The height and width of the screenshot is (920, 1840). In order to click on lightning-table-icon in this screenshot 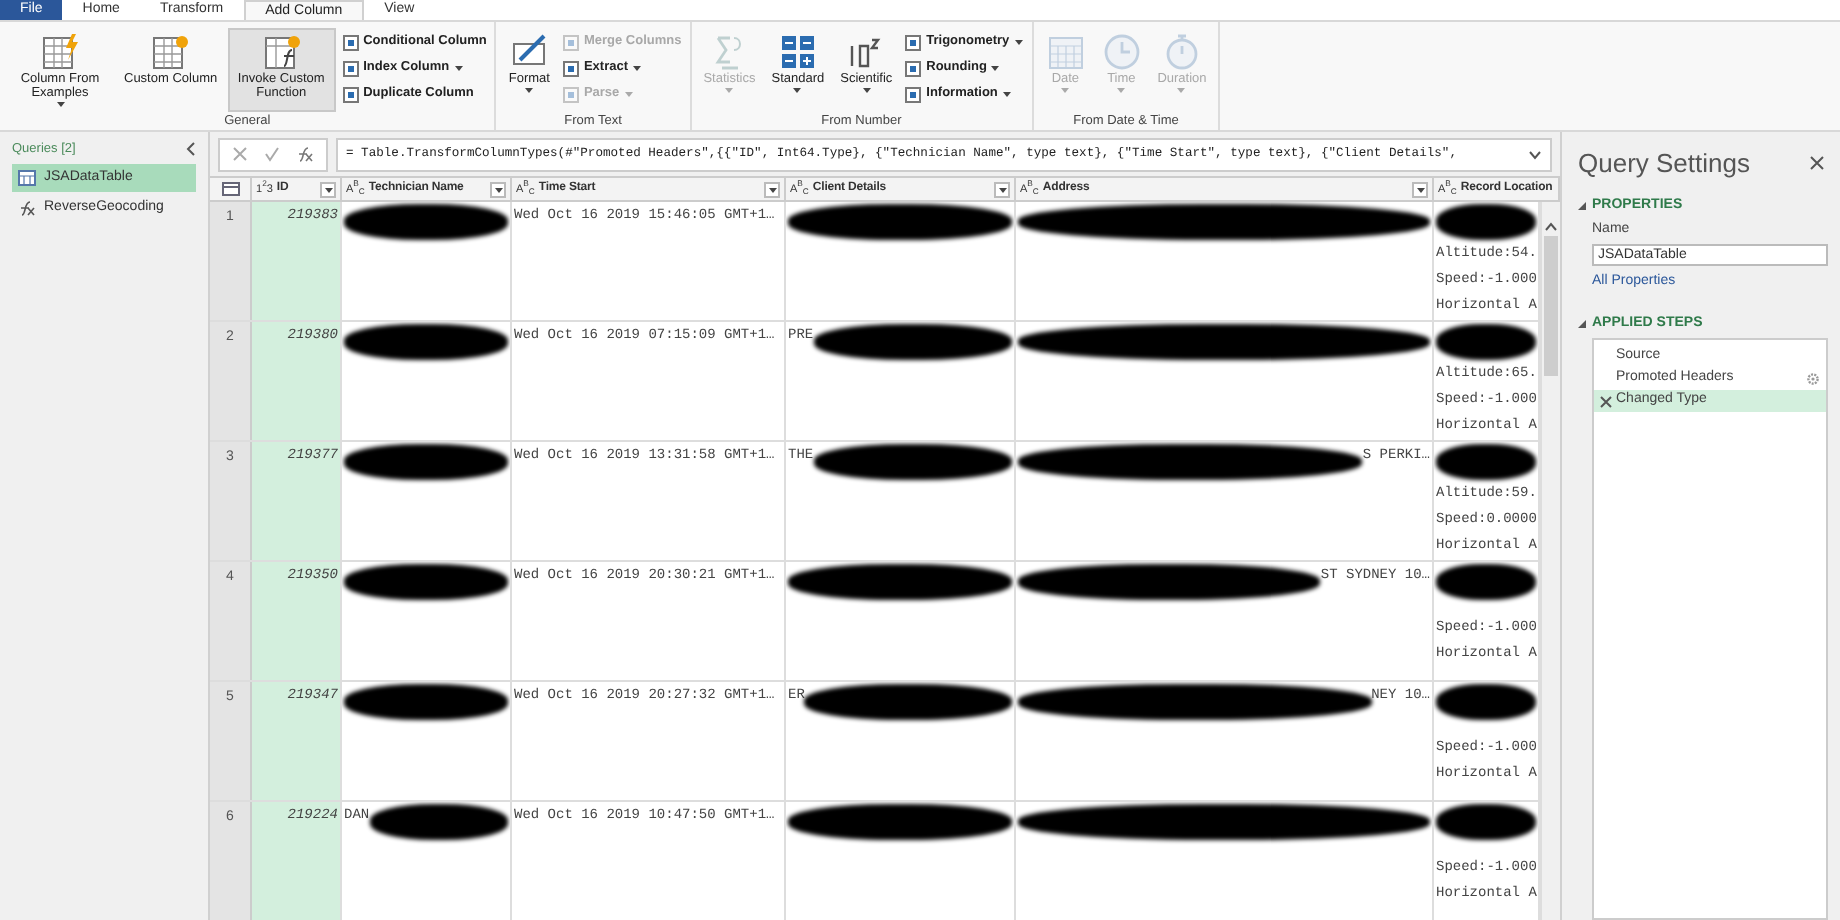, I will do `click(60, 52)`.